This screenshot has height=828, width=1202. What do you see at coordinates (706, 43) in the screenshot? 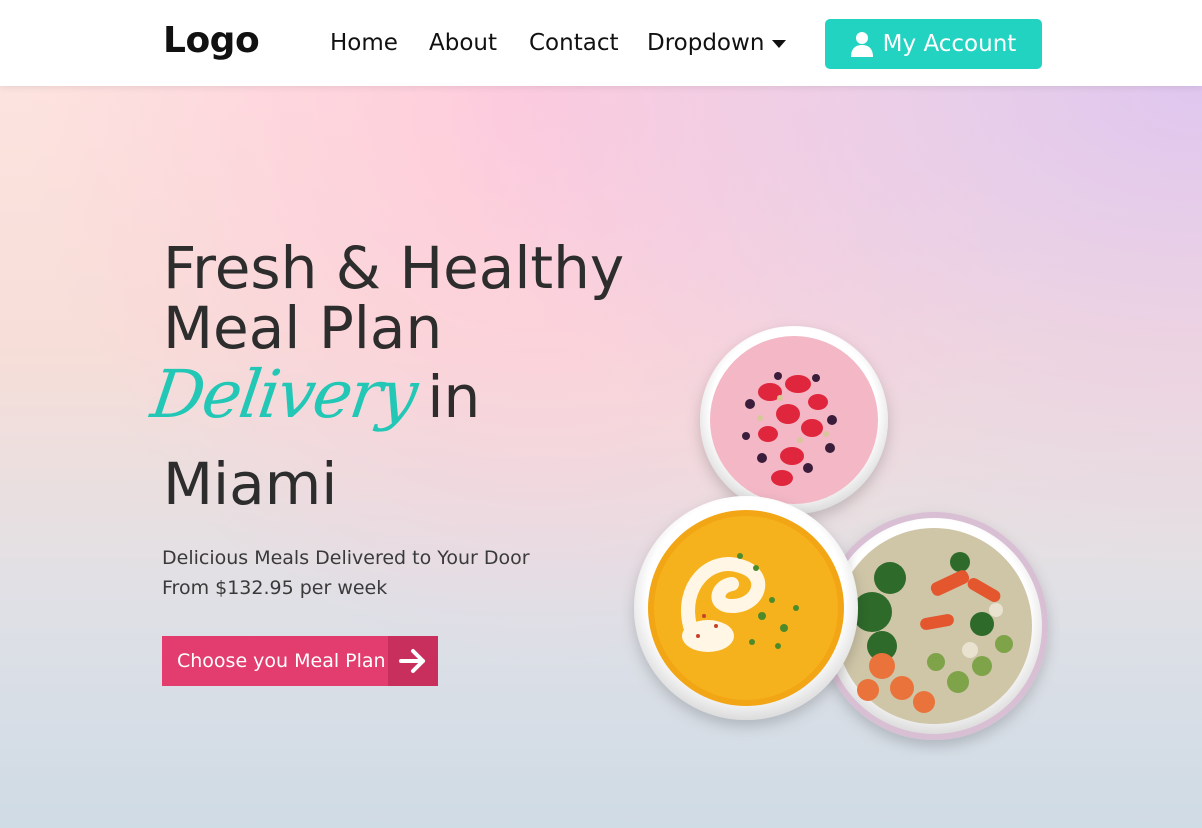
I see `nav-link-dropdown-label: Dropdown` at bounding box center [706, 43].